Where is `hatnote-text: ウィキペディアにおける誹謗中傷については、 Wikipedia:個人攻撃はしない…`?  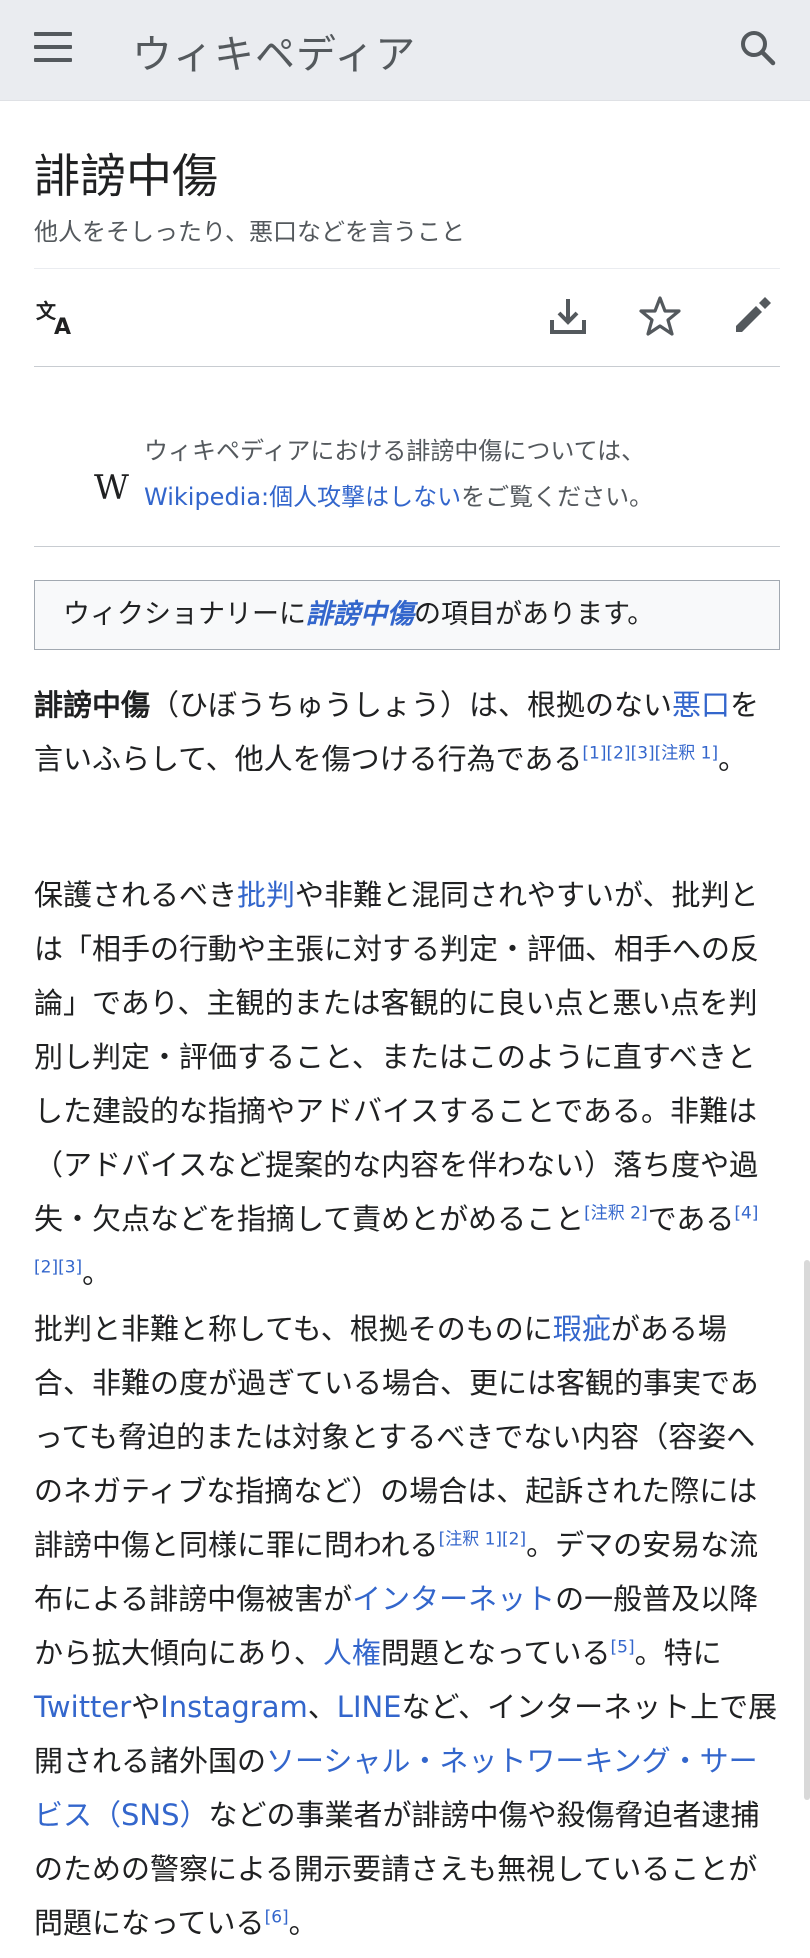 hatnote-text: ウィキペディアにおける誹謗中傷については、 Wikipedia:個人攻撃はしない… is located at coordinates (399, 474).